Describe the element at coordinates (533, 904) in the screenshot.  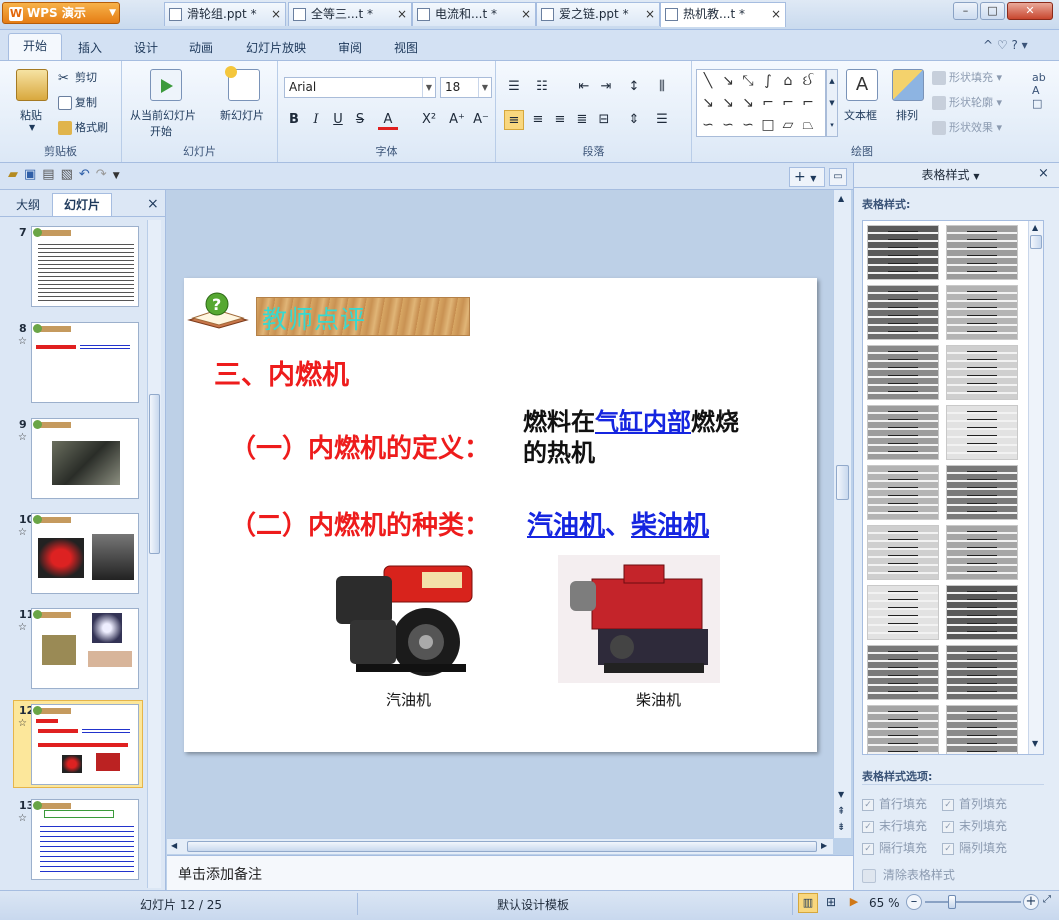
I see `template-name: 默认设计模板` at that location.